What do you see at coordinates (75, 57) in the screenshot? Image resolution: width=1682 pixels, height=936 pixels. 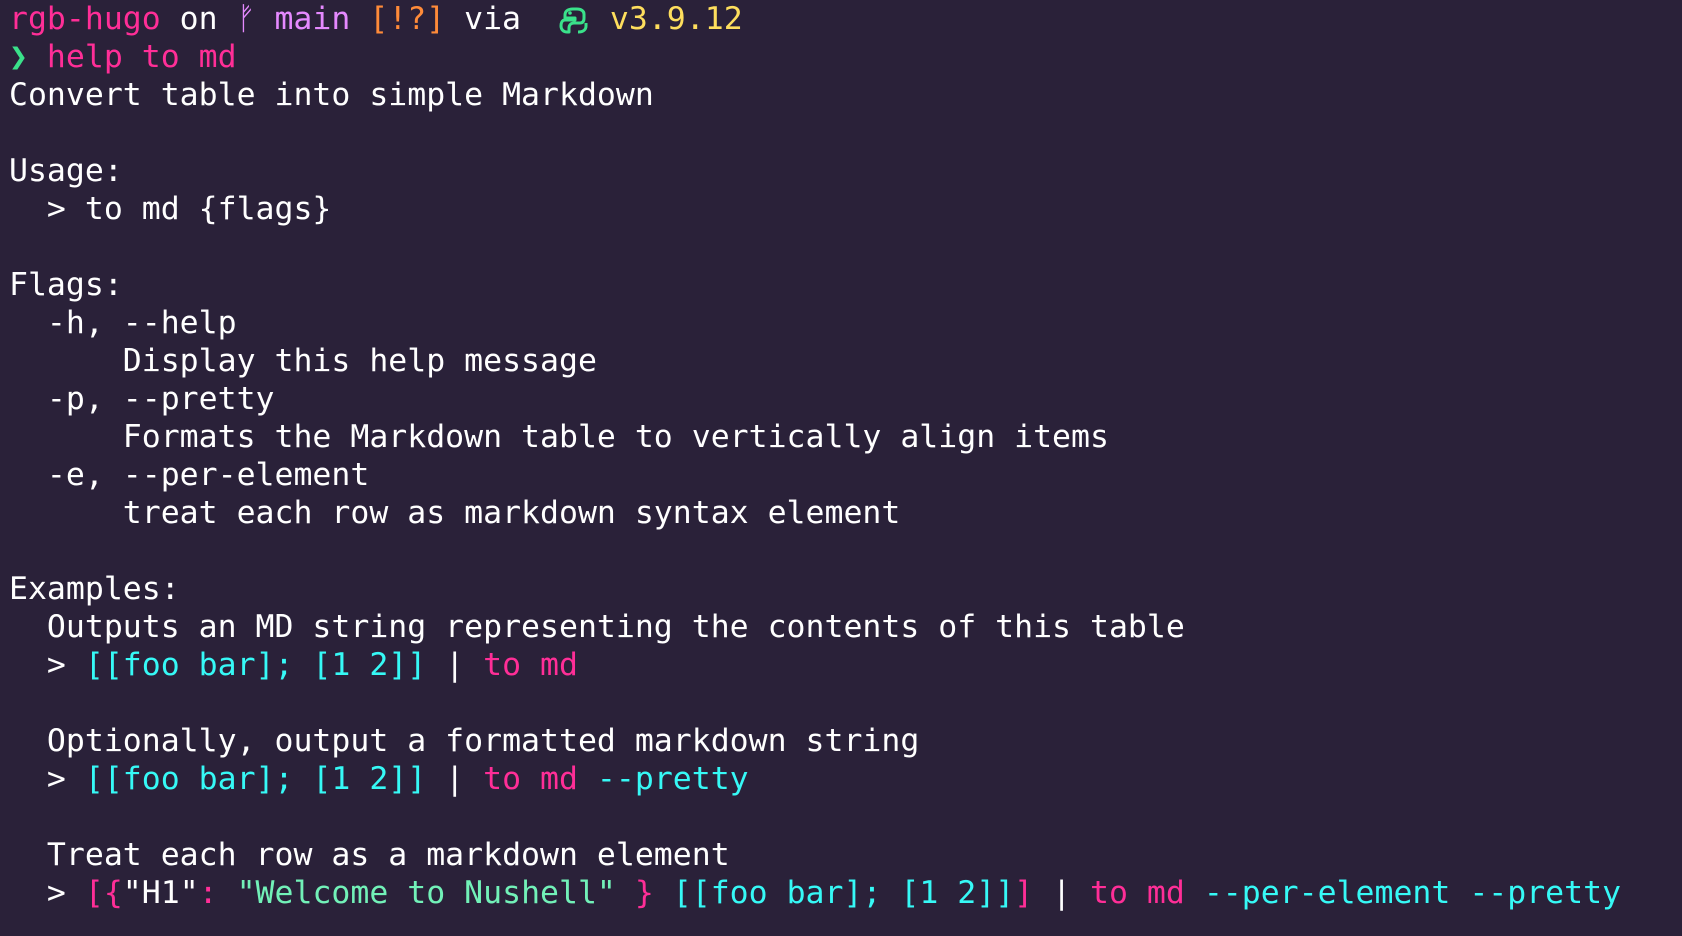 I see `command-help: help` at bounding box center [75, 57].